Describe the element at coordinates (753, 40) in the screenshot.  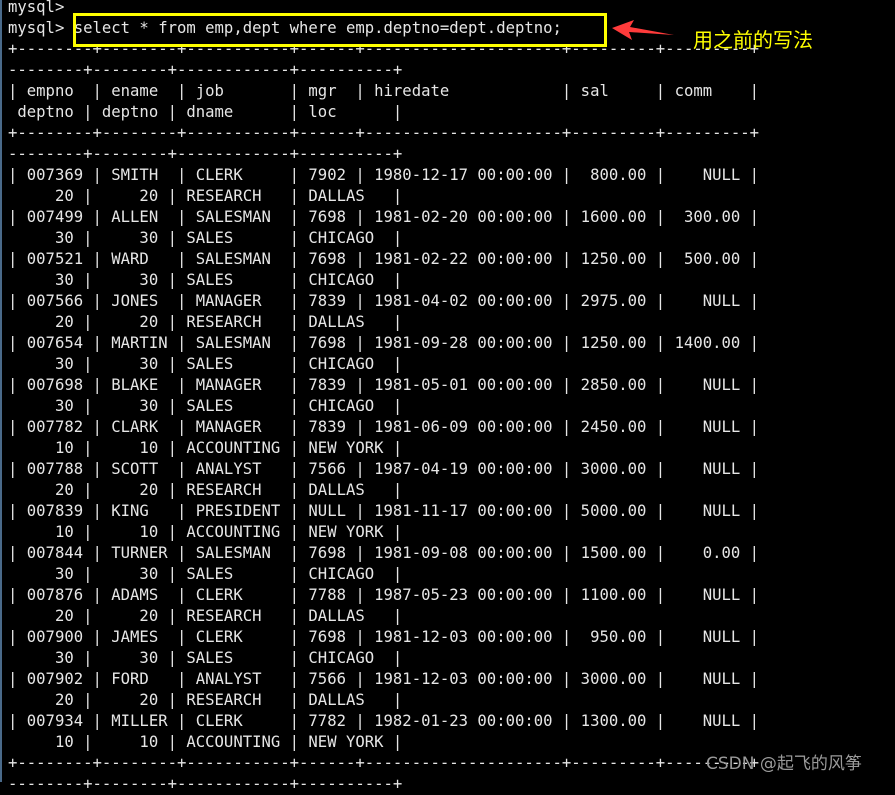
I see `annotation-label: 用之前的写法` at that location.